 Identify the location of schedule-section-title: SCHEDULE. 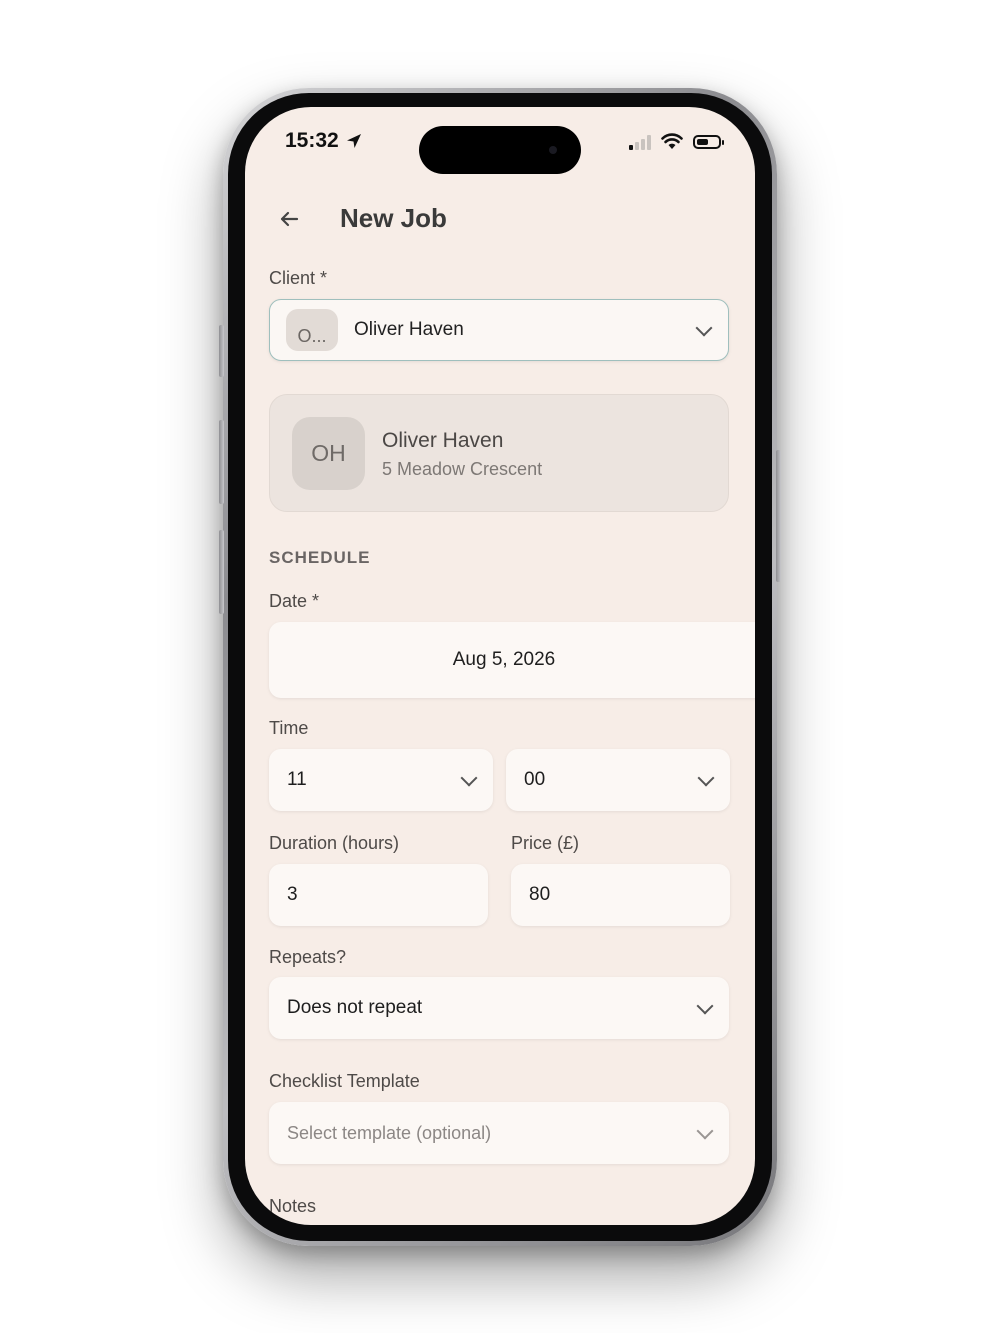
(320, 557).